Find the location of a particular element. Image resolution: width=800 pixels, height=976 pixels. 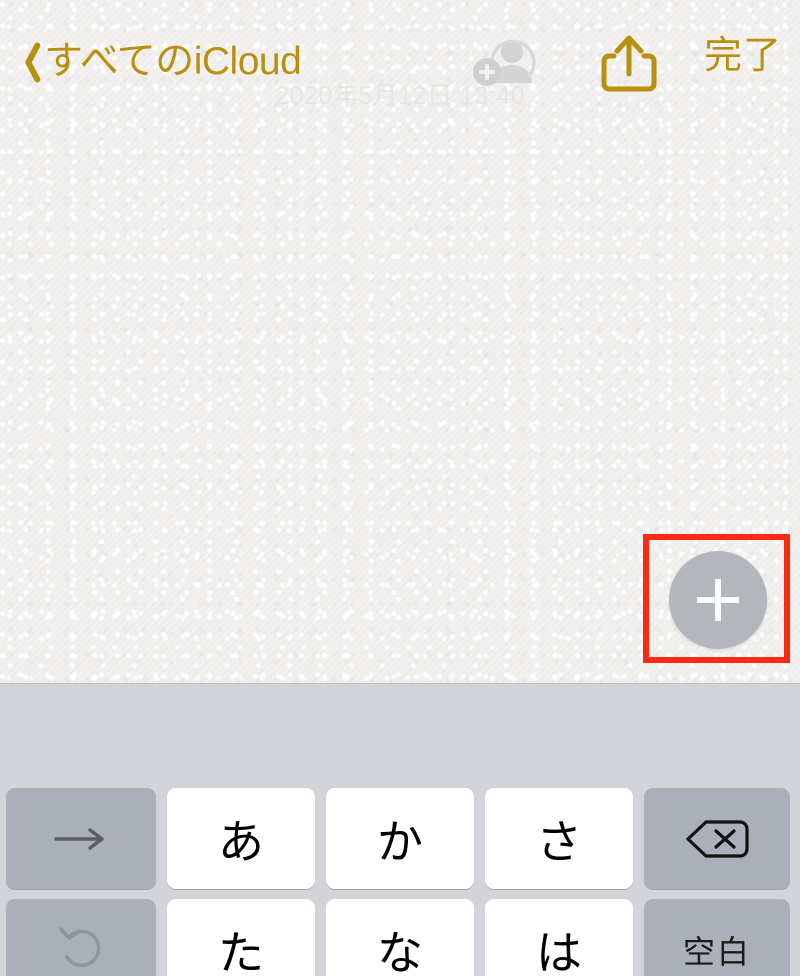

key-delete is located at coordinates (717, 838).